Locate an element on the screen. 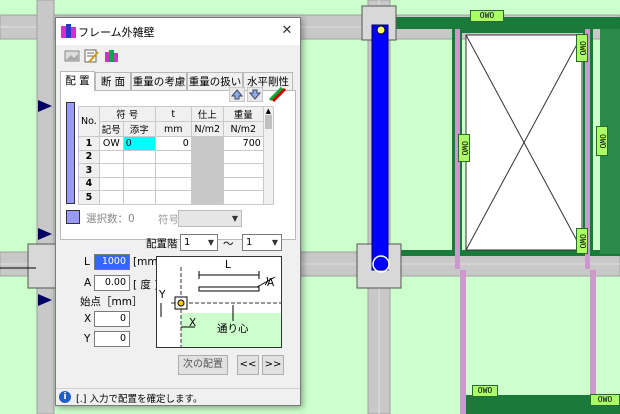 Image resolution: width=620 pixels, height=414 pixels. X-input: 0 is located at coordinates (112, 319).